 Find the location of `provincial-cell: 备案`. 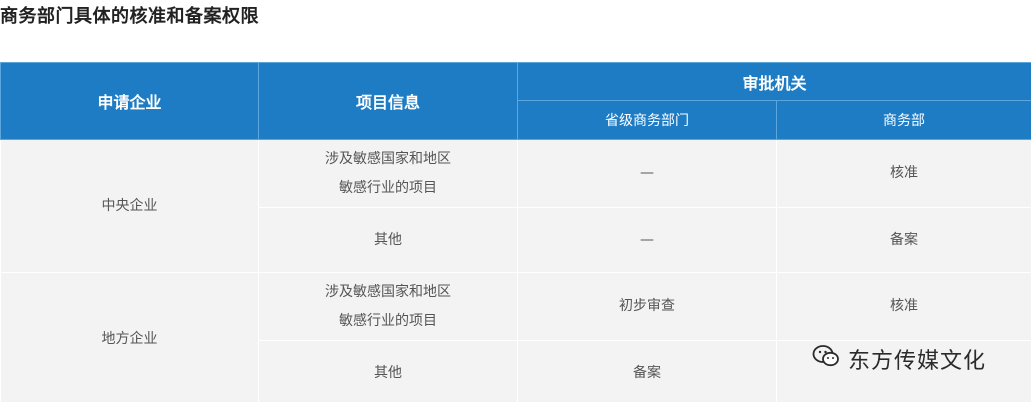

provincial-cell: 备案 is located at coordinates (647, 371).